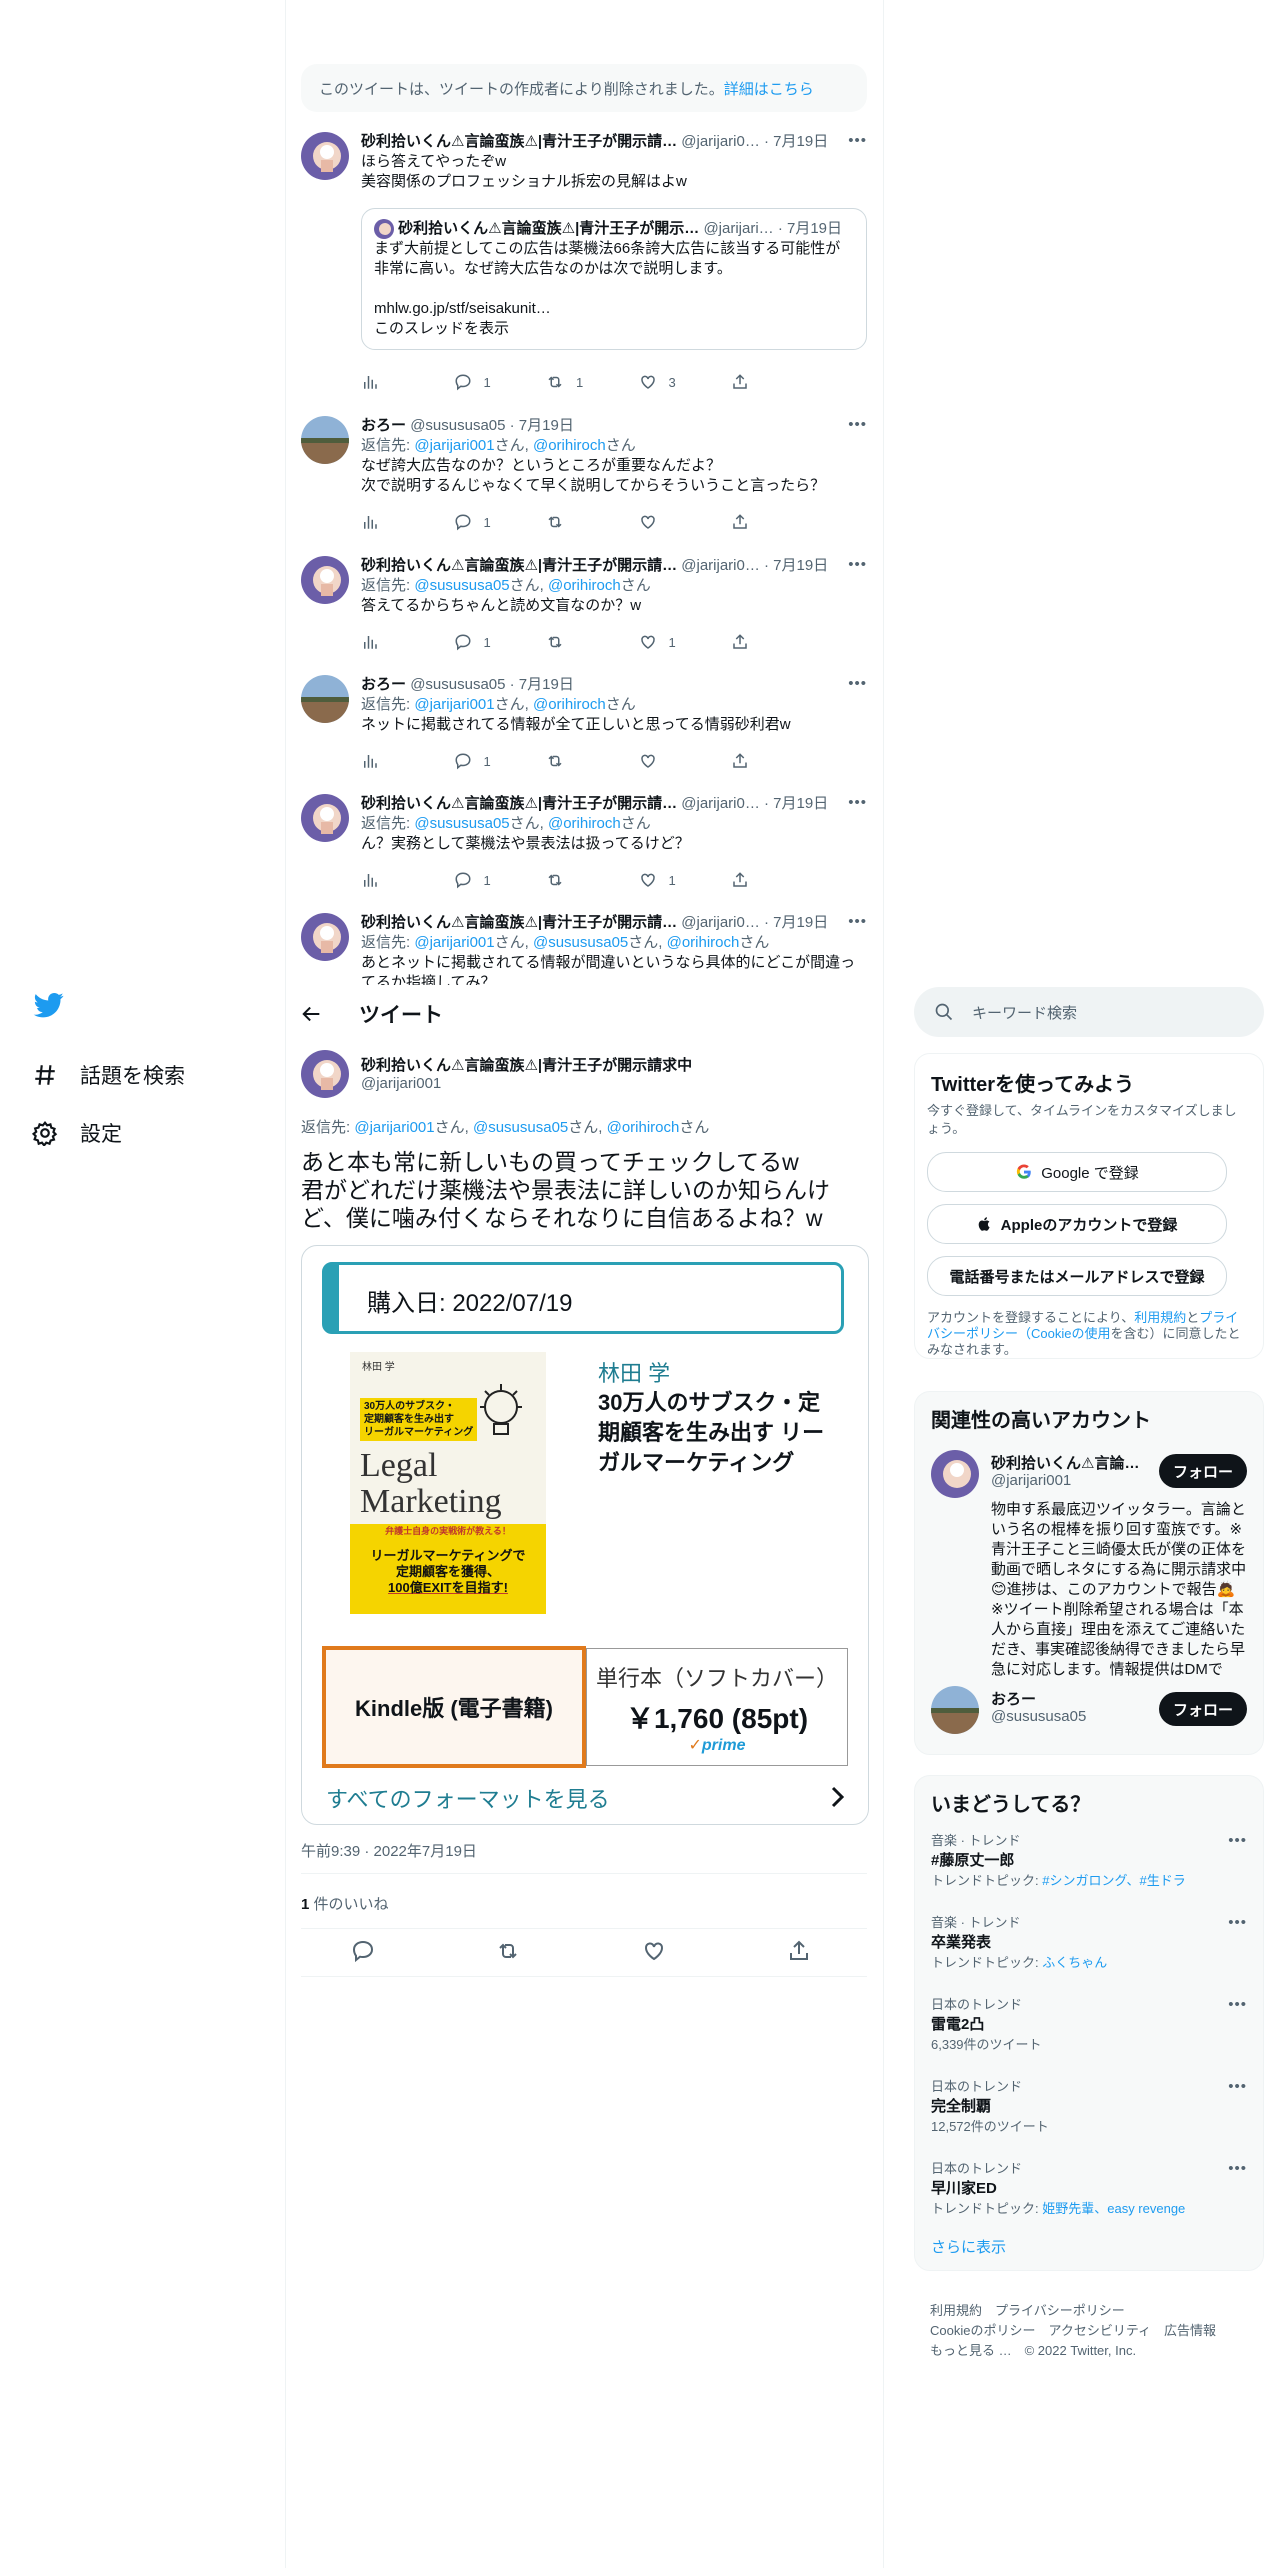 The height and width of the screenshot is (2568, 1284). I want to click on chevron-right-icon, so click(838, 1797).